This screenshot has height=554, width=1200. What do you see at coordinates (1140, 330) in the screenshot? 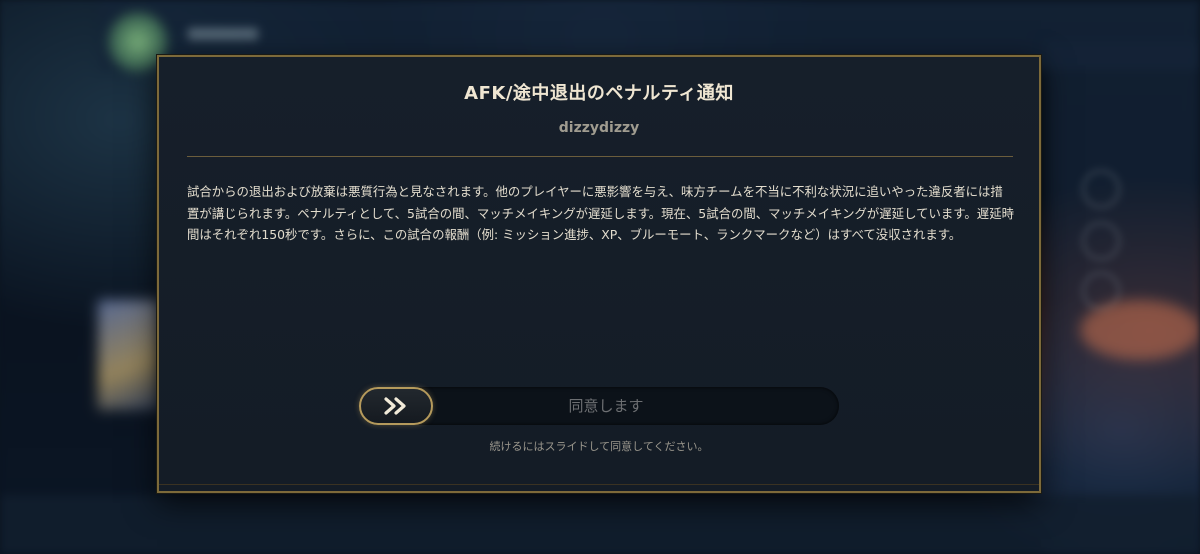
I see `blurred-splash-art` at bounding box center [1140, 330].